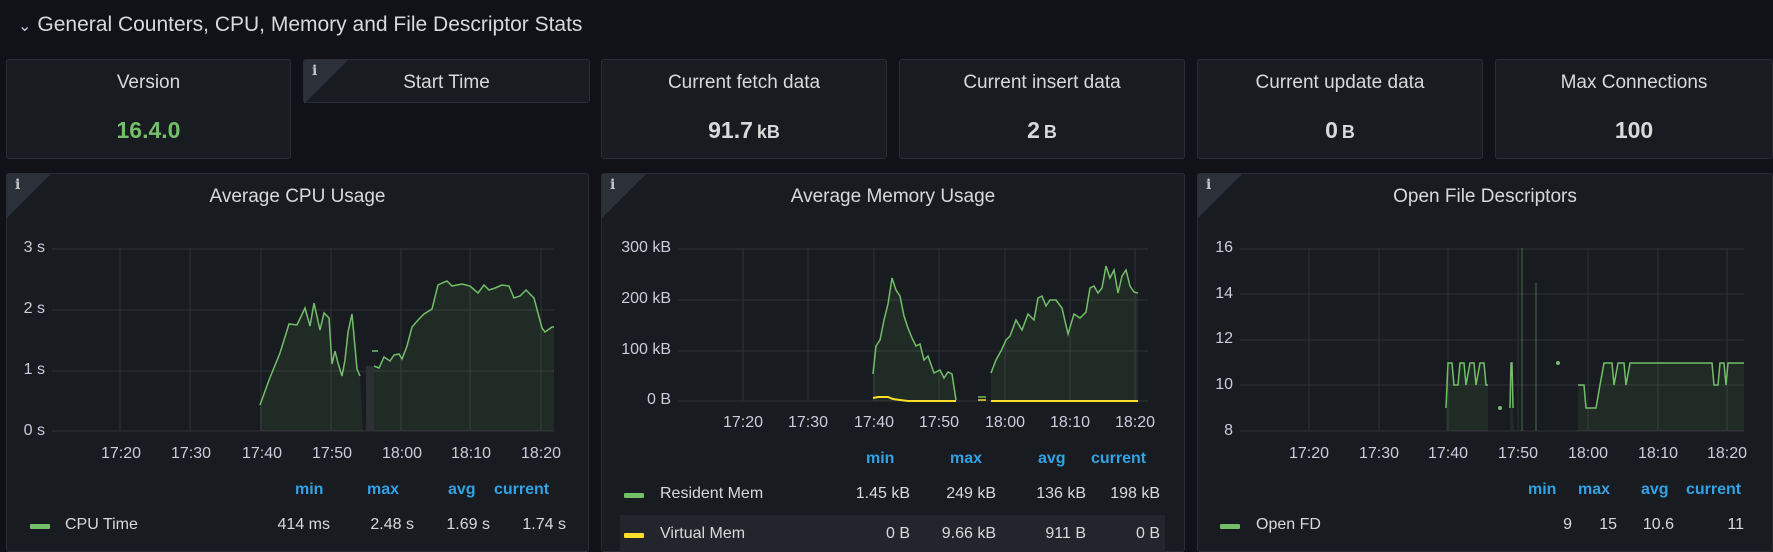  Describe the element at coordinates (1567, 524) in the screenshot. I see `legend-min: 9` at that location.